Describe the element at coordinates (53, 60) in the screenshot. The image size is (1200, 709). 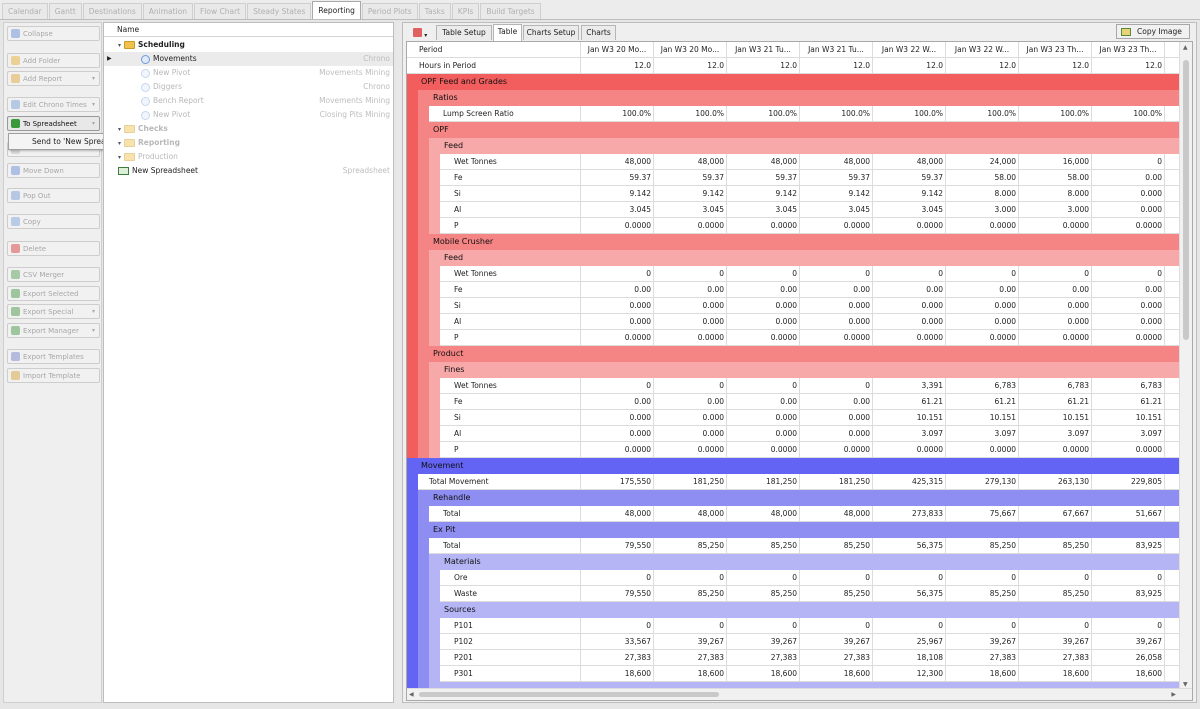
I see `add-folder-button: Add Folder` at that location.